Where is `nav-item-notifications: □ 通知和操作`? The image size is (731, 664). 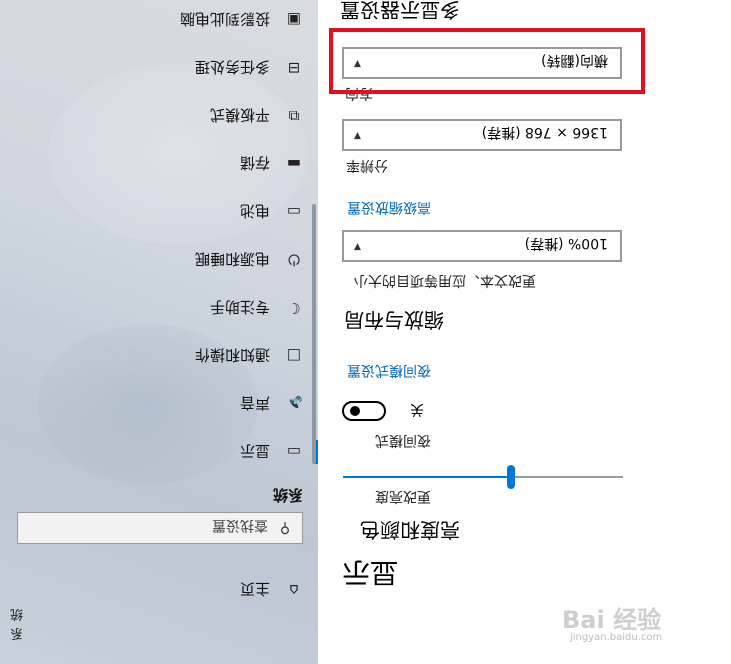 nav-item-notifications: □ 通知和操作 is located at coordinates (159, 356).